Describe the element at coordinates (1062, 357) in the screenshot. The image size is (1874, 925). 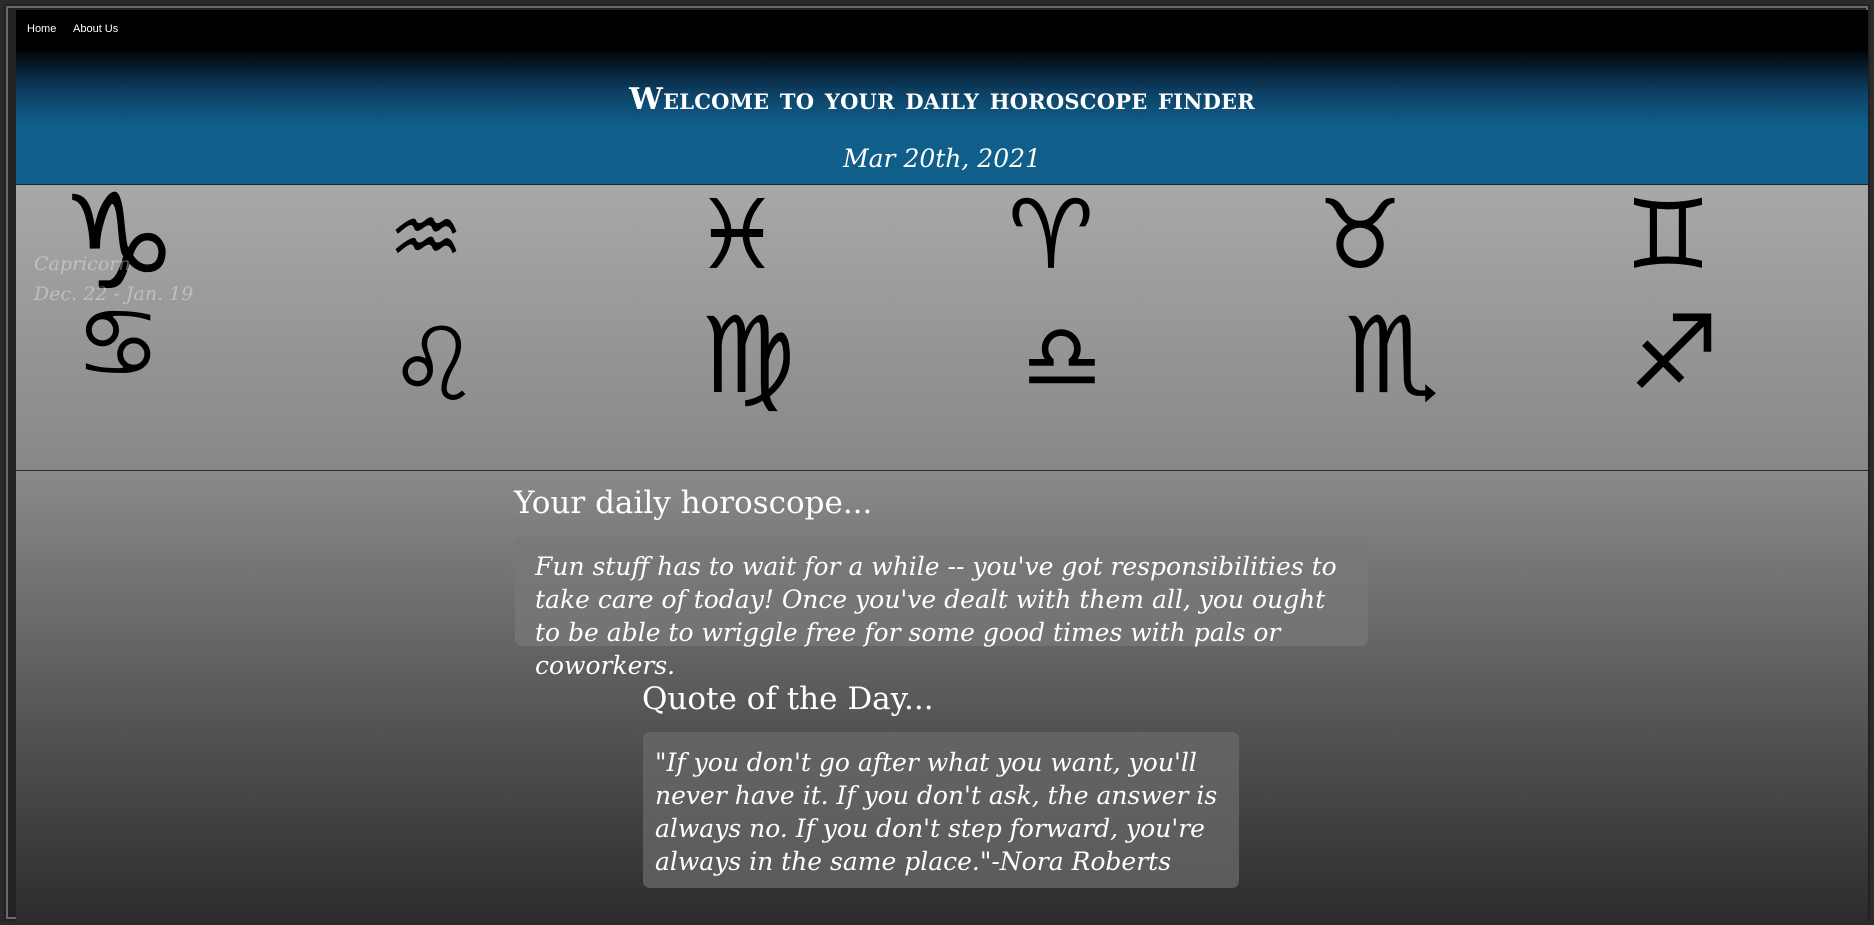
I see `libra-icon: ♎` at that location.